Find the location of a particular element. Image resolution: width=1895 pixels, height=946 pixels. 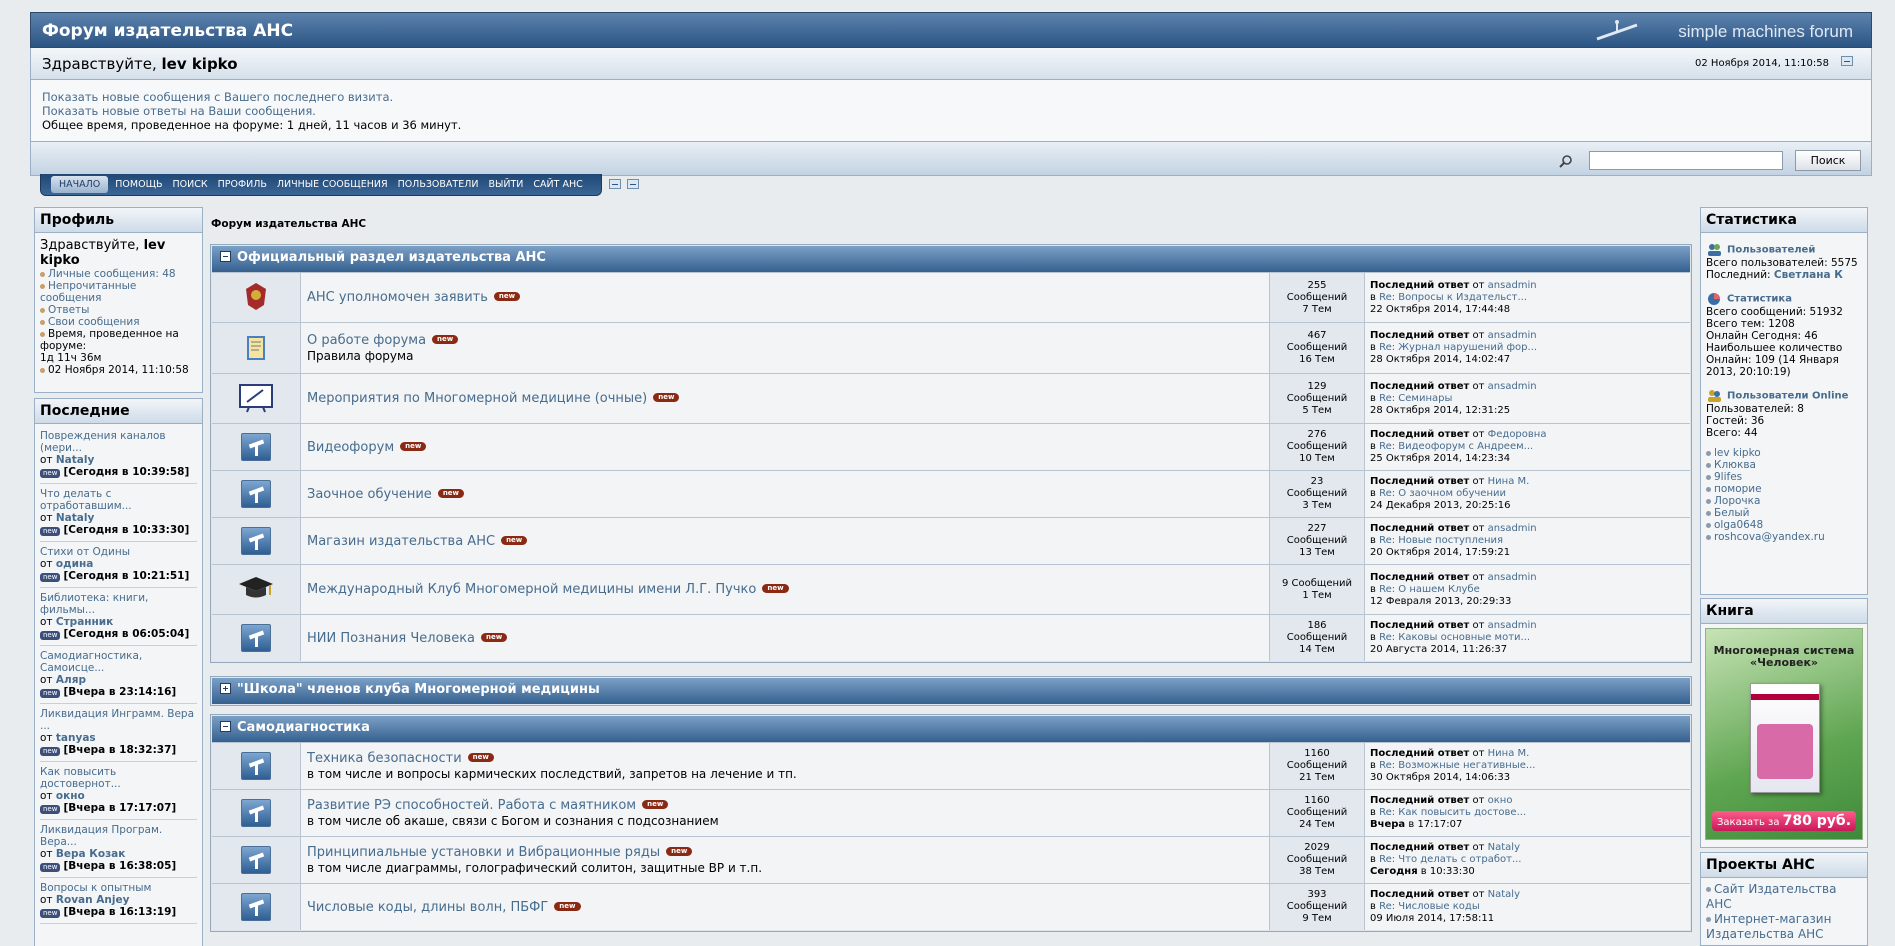

board-link: Заочное обучение is located at coordinates (369, 494).